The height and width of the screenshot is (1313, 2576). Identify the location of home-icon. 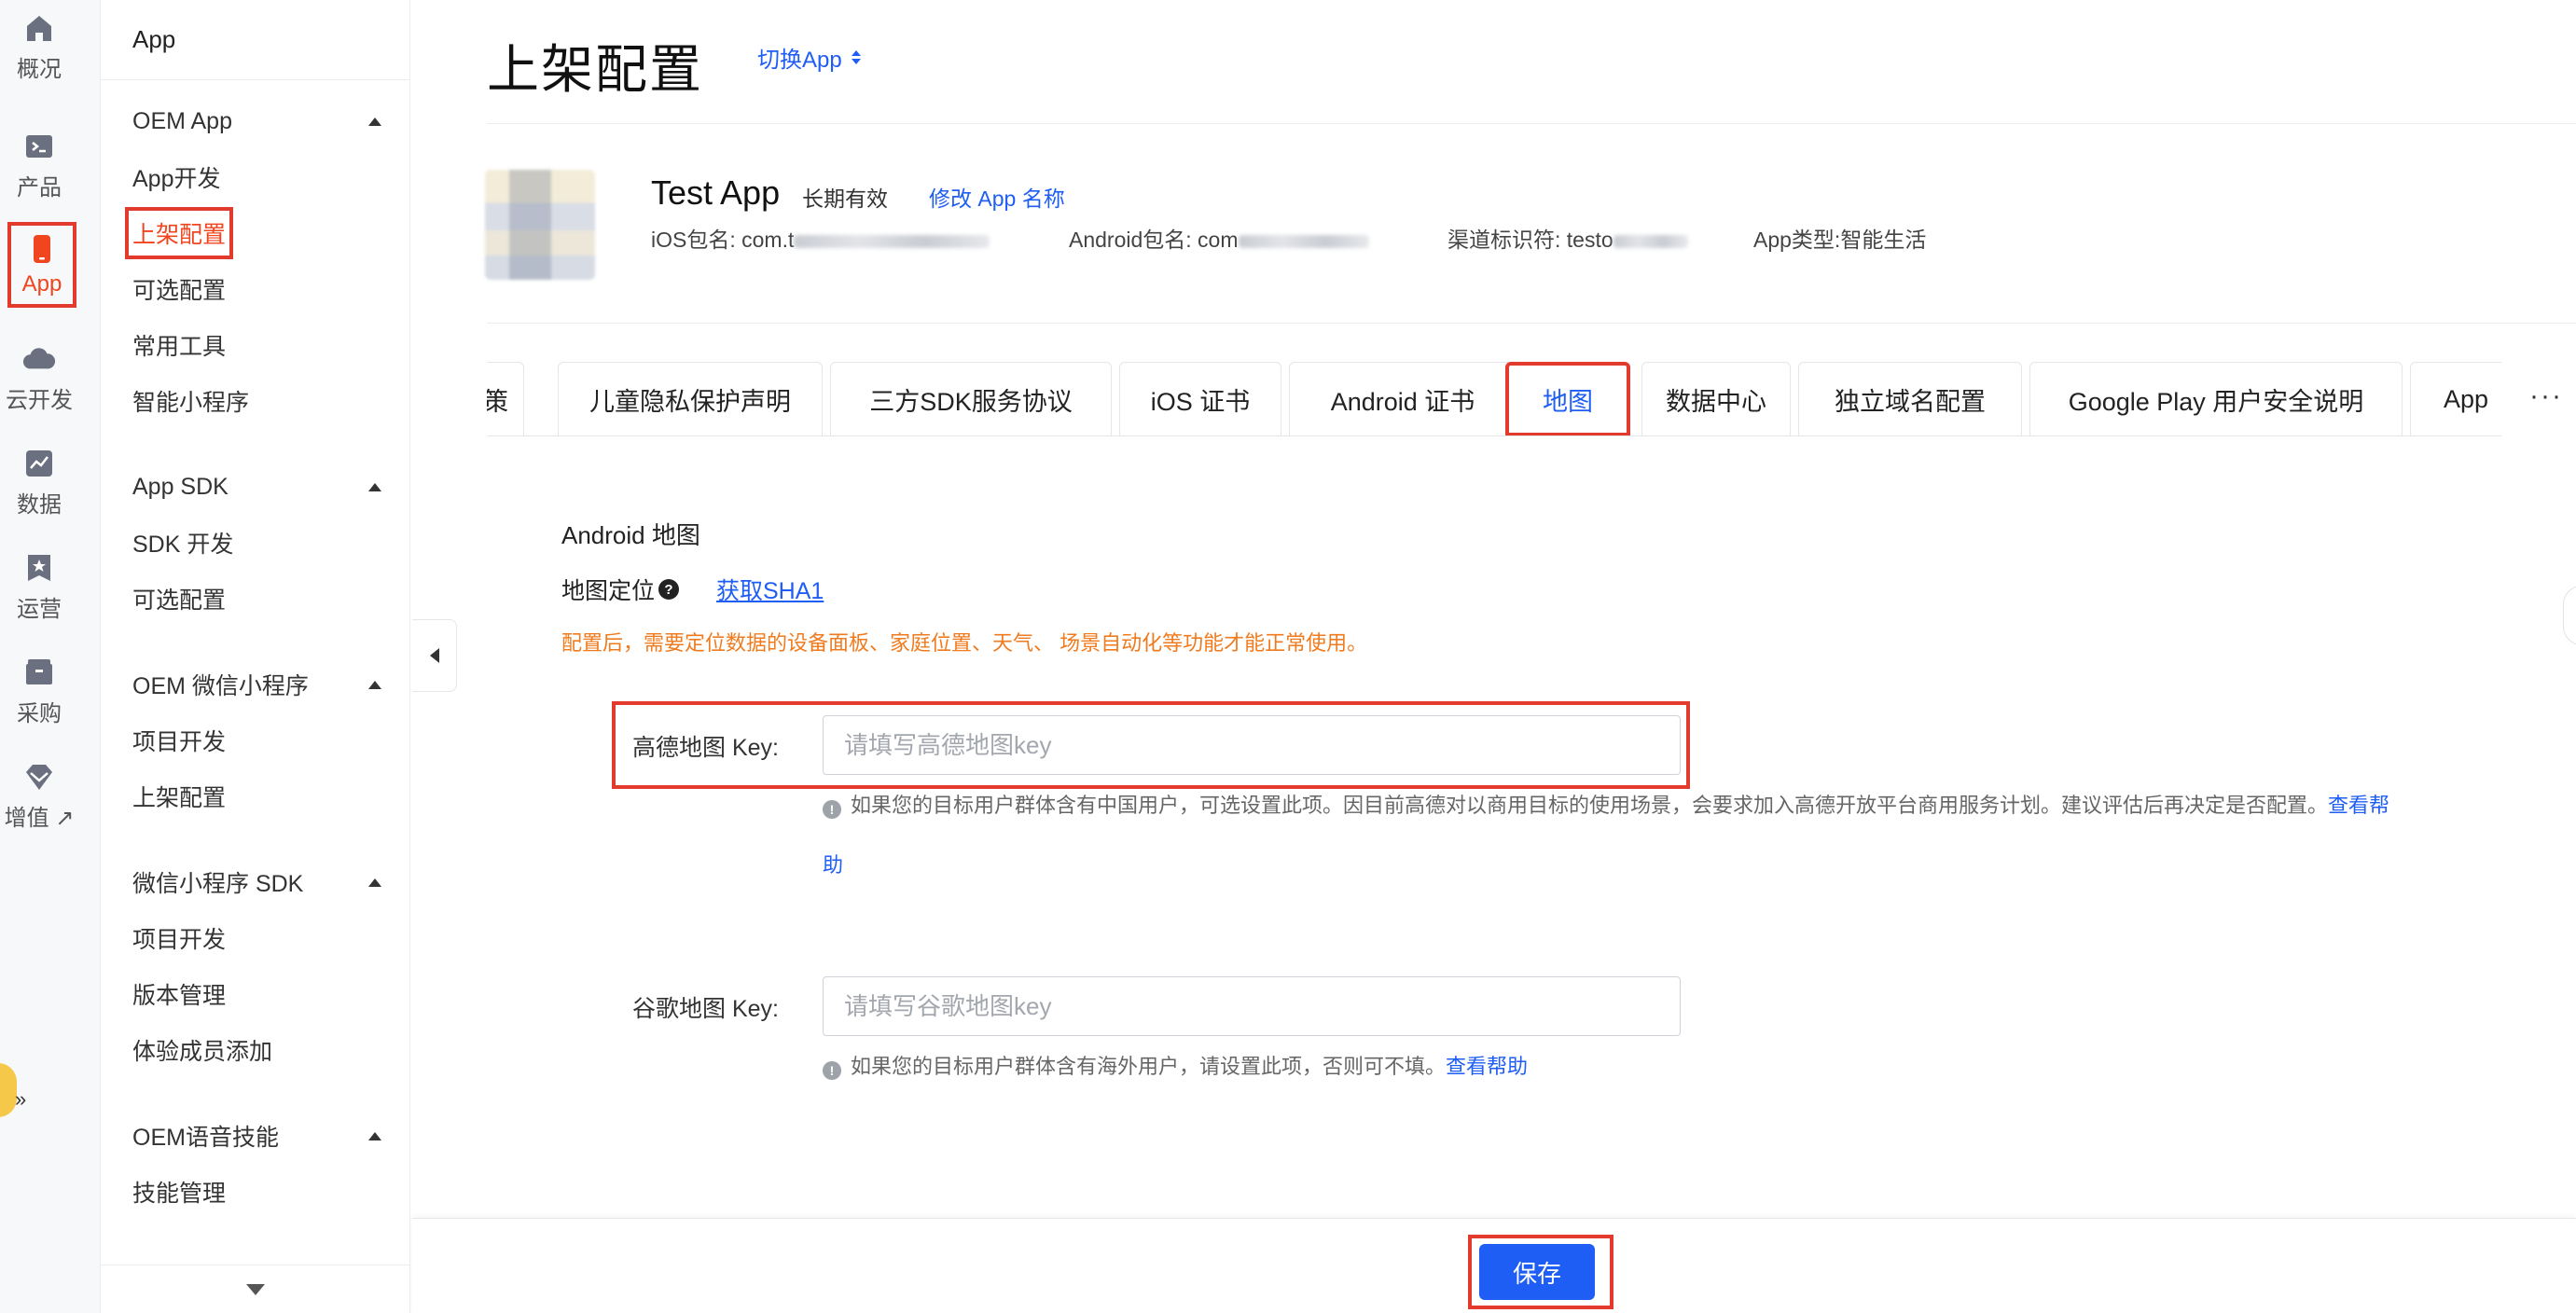
(39, 28).